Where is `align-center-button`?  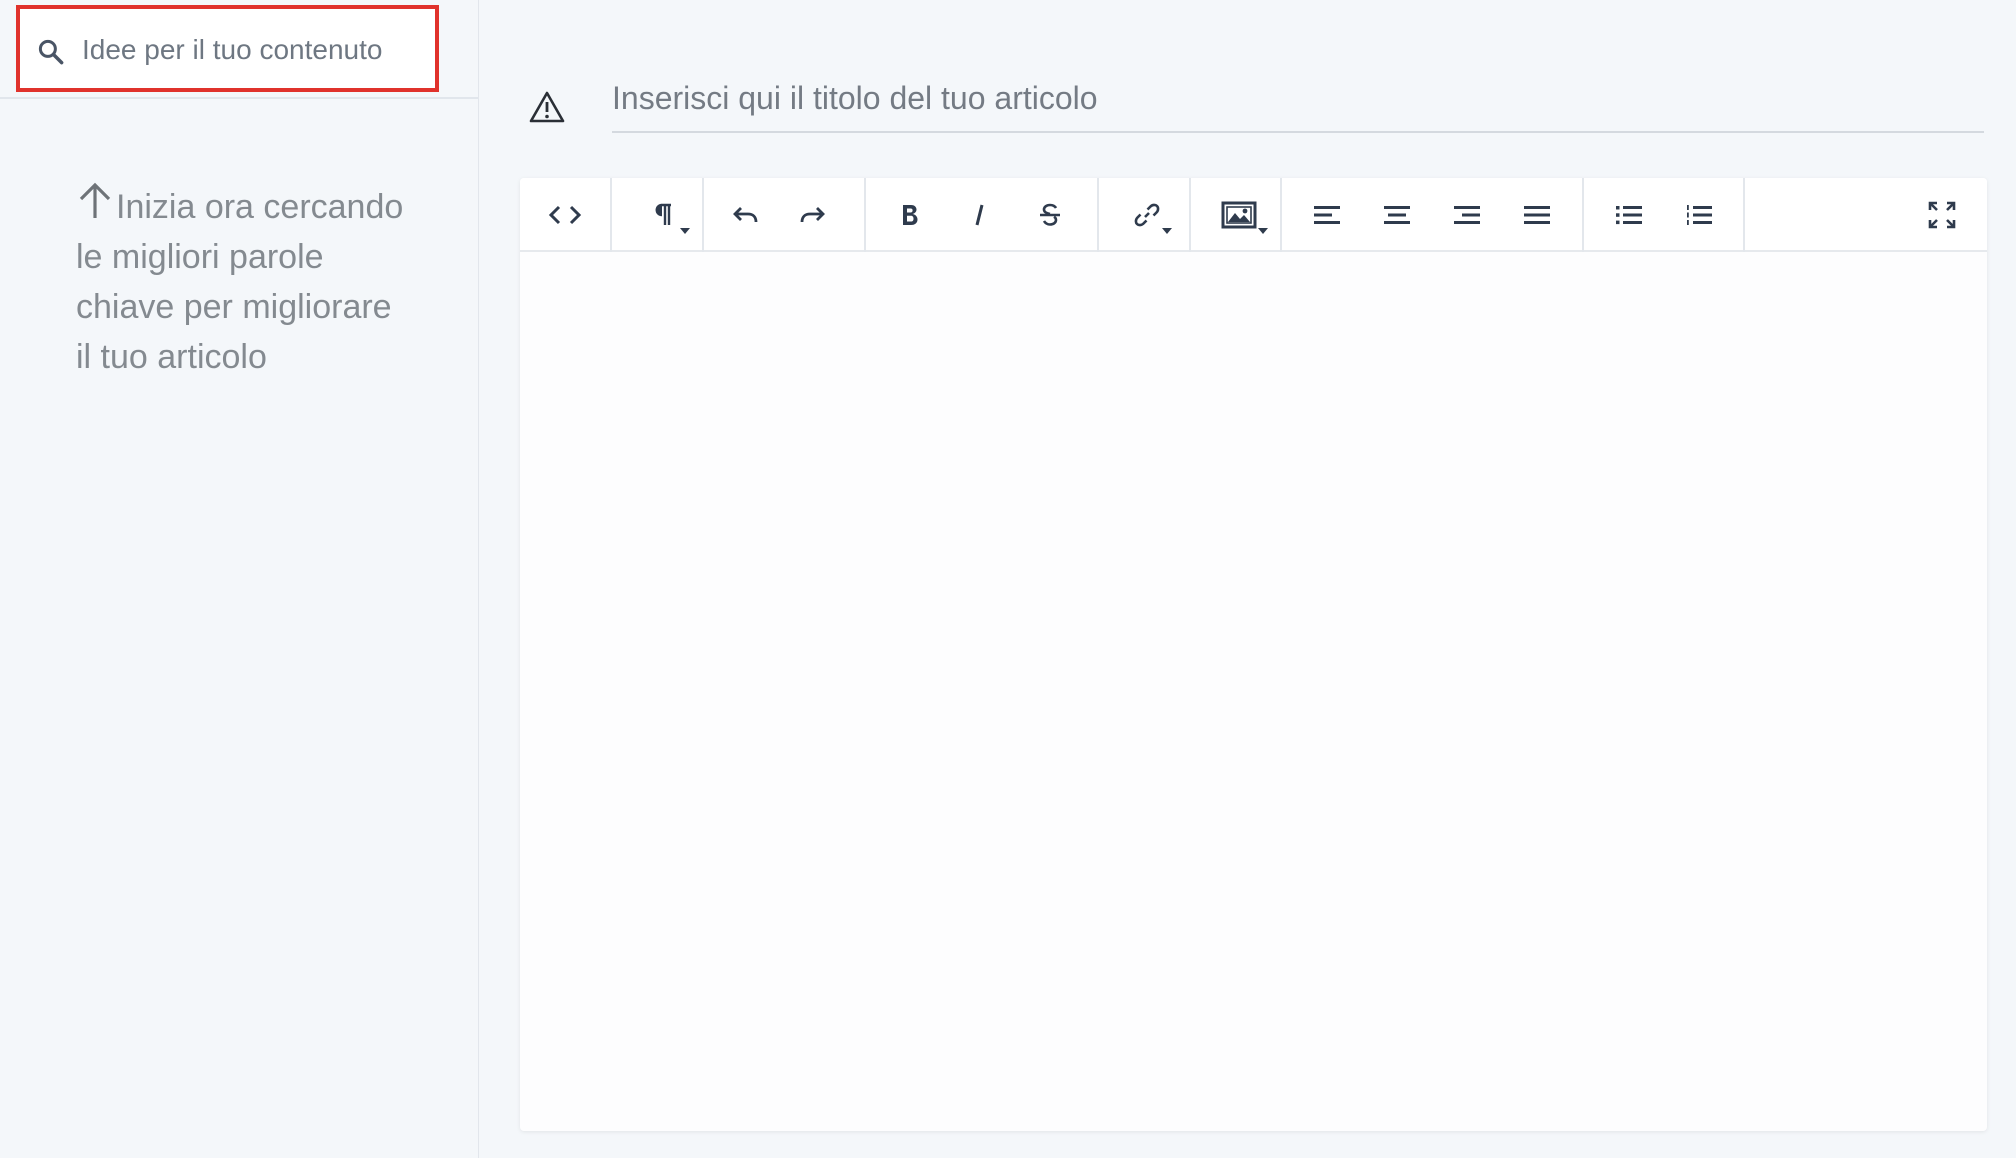 align-center-button is located at coordinates (1397, 215).